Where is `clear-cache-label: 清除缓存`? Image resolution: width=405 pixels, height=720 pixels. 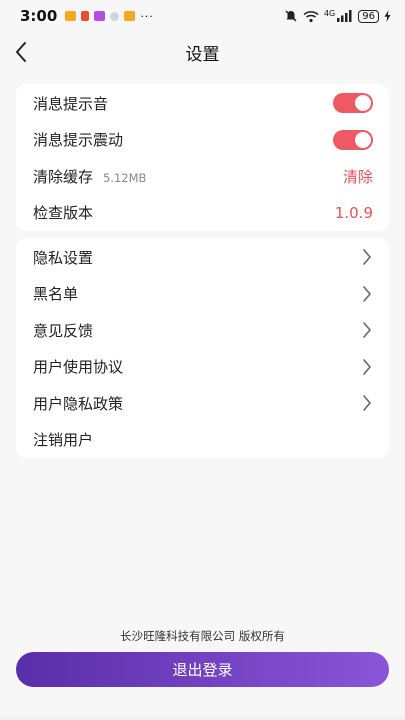
clear-cache-label: 清除缓存 is located at coordinates (63, 176).